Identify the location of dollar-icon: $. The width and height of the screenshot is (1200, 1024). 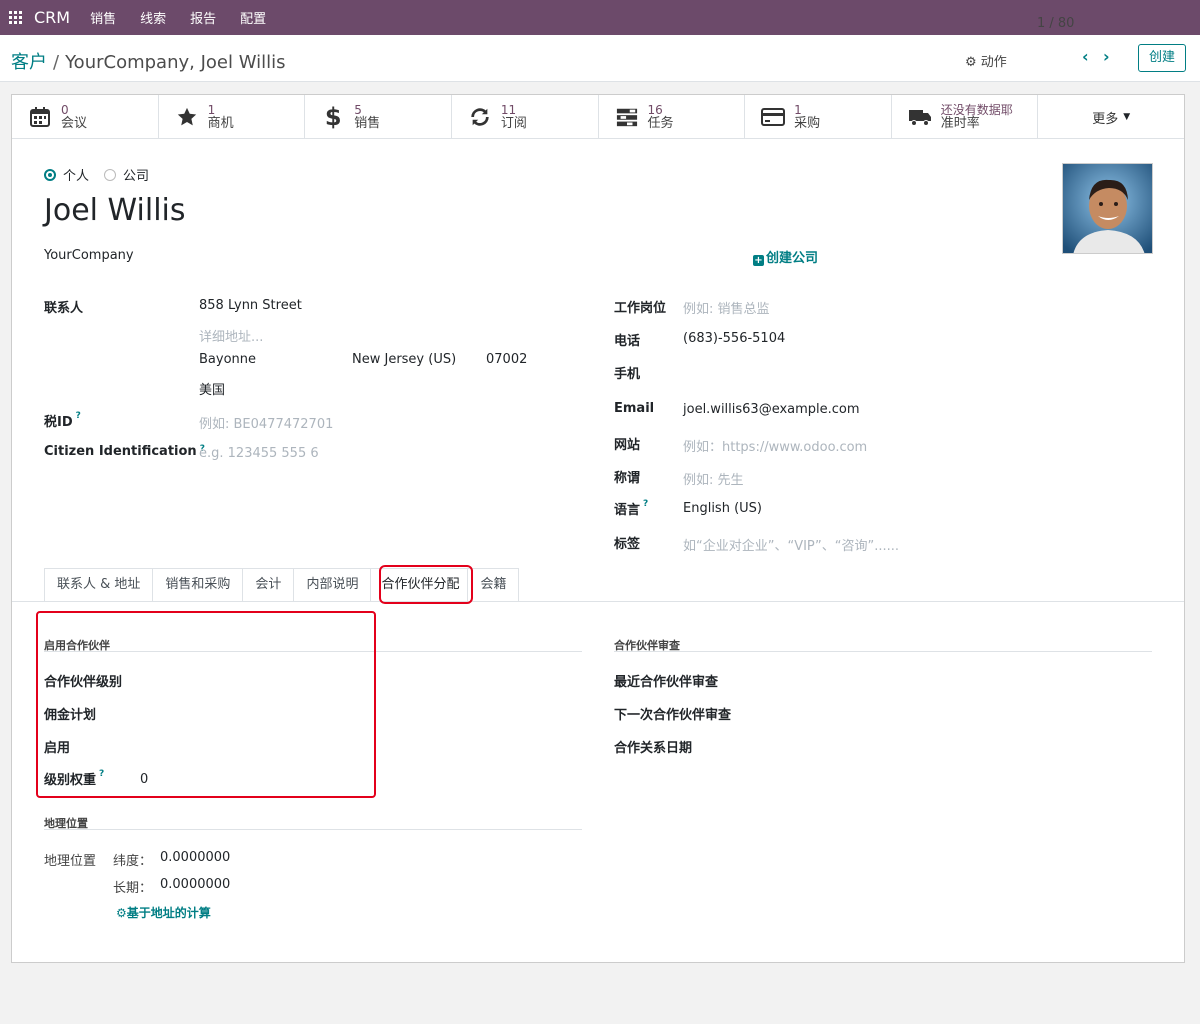
(333, 117).